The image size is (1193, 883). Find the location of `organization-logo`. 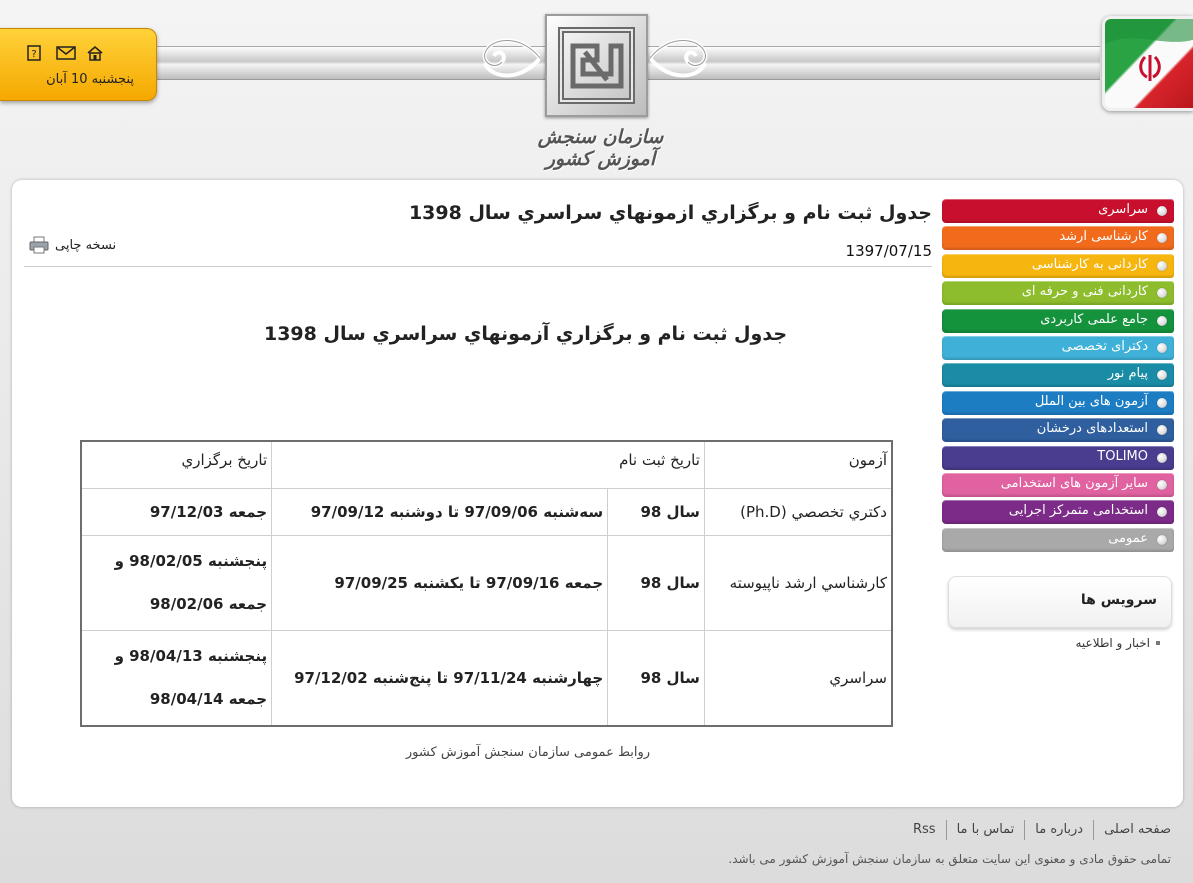

organization-logo is located at coordinates (596, 65).